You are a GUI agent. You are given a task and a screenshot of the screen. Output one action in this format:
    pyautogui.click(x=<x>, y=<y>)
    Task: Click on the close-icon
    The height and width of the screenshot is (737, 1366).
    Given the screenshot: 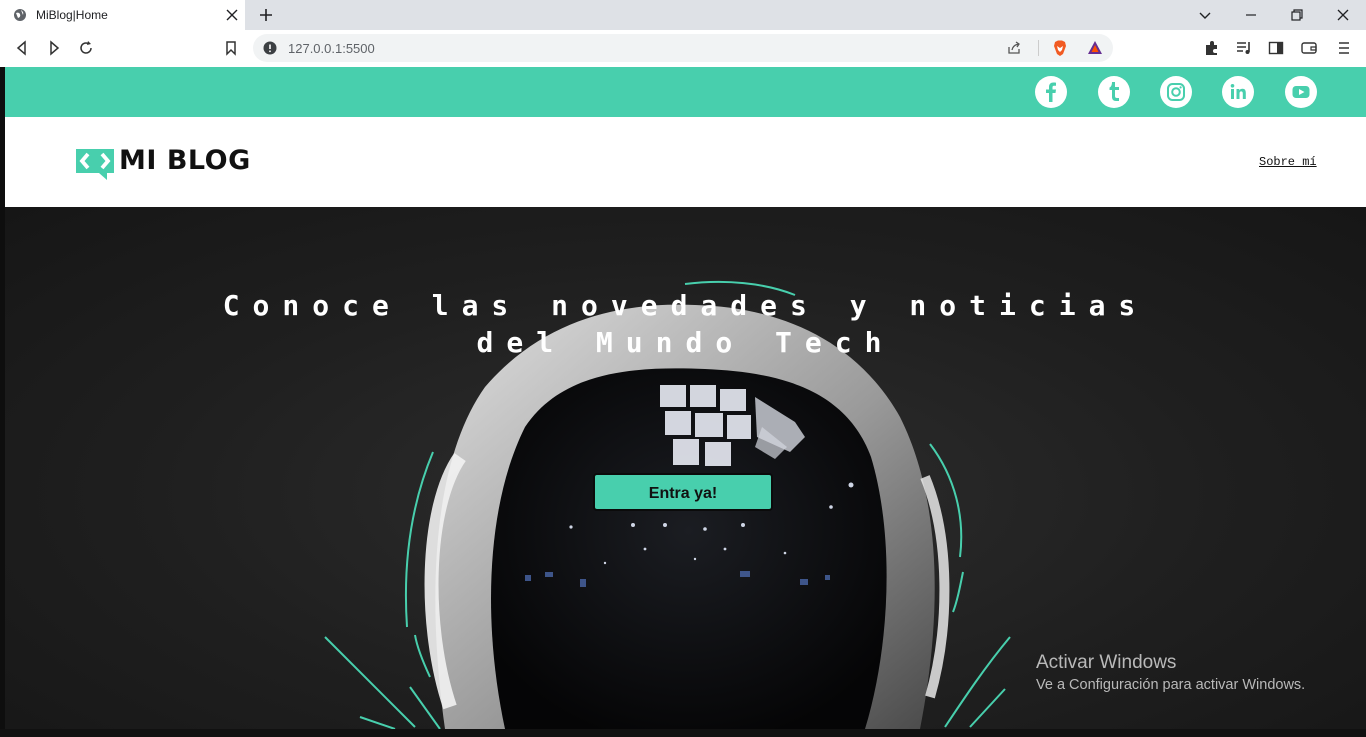 What is the action you would take?
    pyautogui.click(x=232, y=15)
    